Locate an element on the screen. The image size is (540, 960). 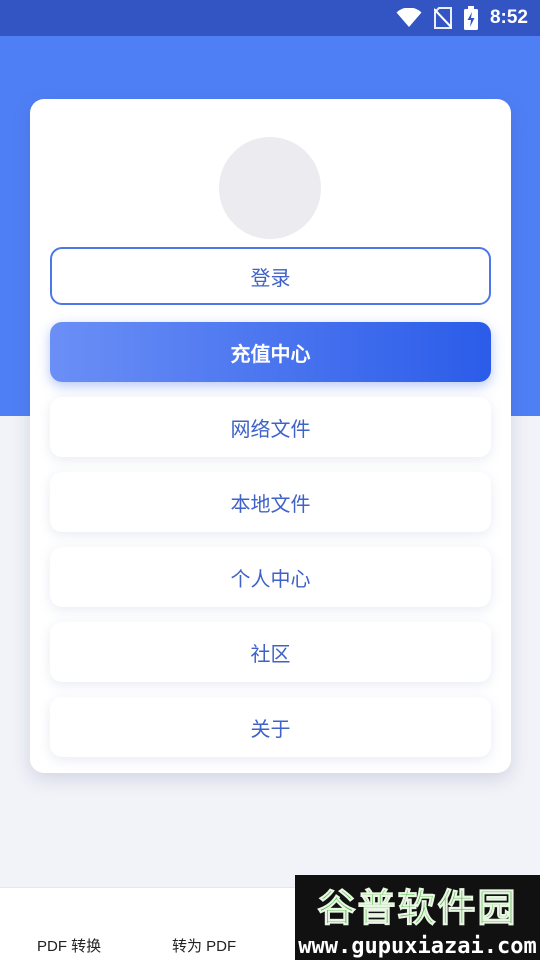
status-bar: 8:52 is located at coordinates (270, 18).